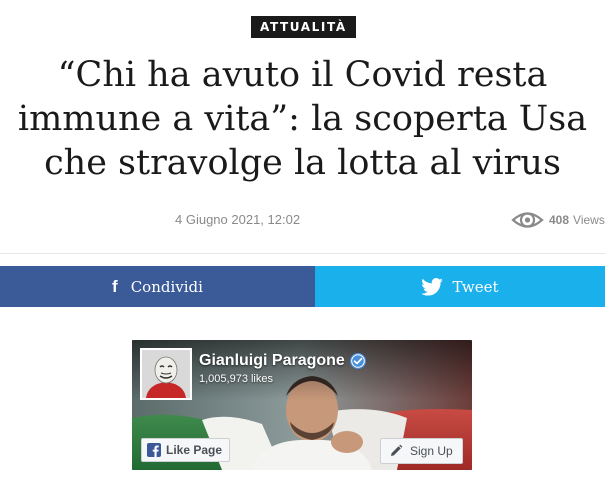  What do you see at coordinates (154, 450) in the screenshot?
I see `facebook-square-icon` at bounding box center [154, 450].